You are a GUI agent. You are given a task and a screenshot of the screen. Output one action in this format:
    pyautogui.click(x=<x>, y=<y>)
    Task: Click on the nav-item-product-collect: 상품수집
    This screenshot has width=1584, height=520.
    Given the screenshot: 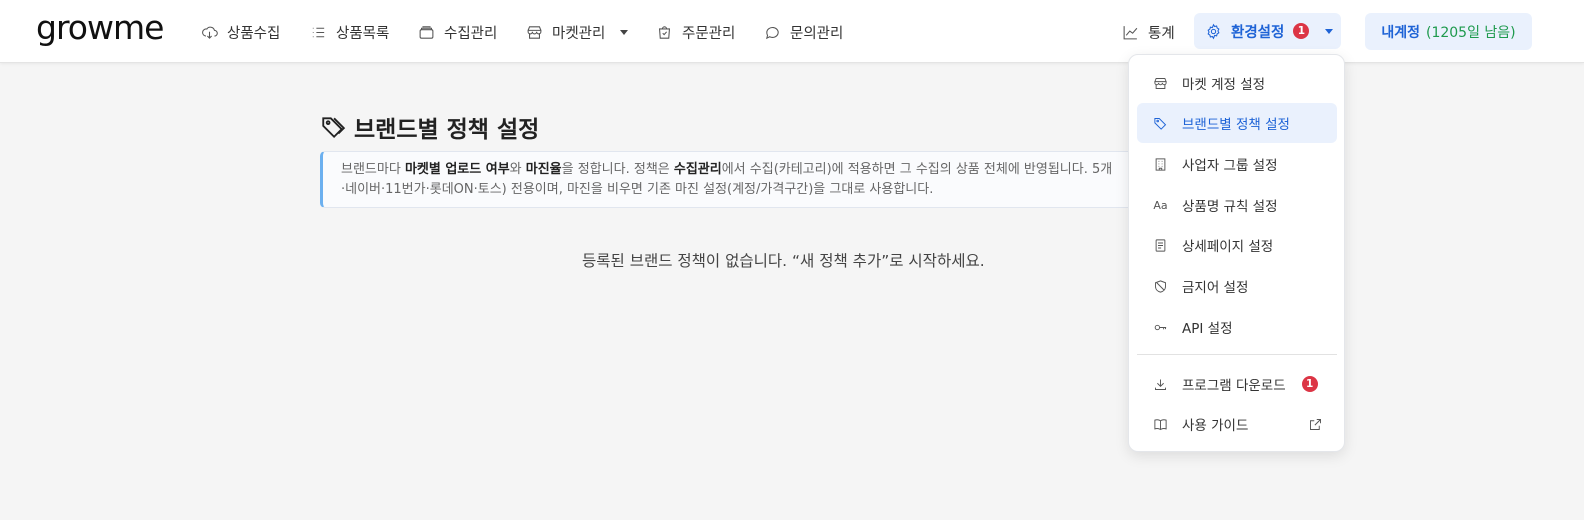 What is the action you would take?
    pyautogui.click(x=240, y=32)
    